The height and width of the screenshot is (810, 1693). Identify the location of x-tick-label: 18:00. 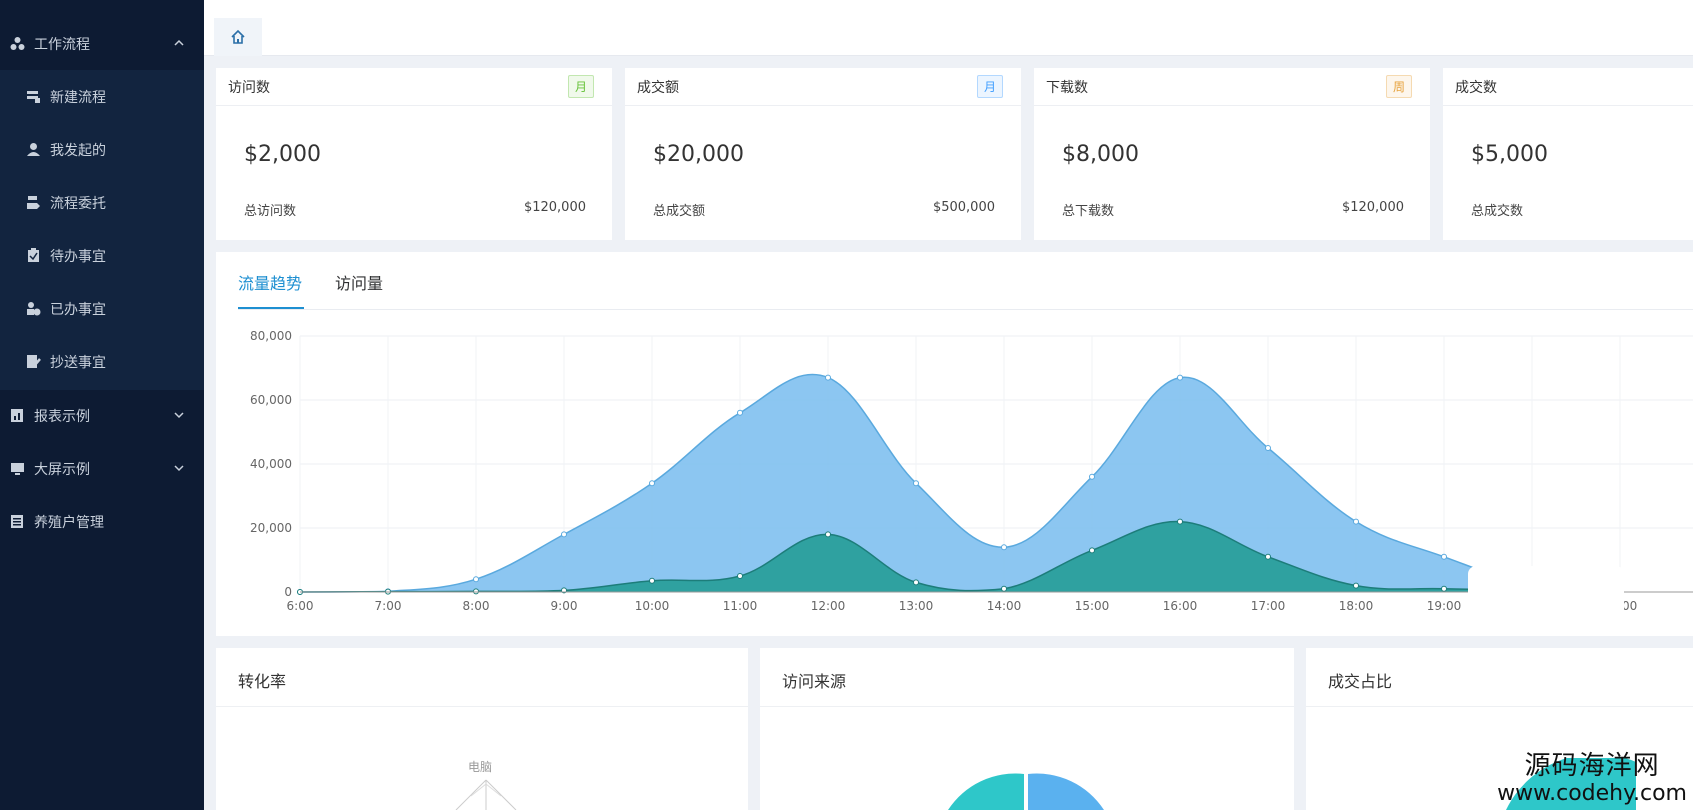
(1356, 606).